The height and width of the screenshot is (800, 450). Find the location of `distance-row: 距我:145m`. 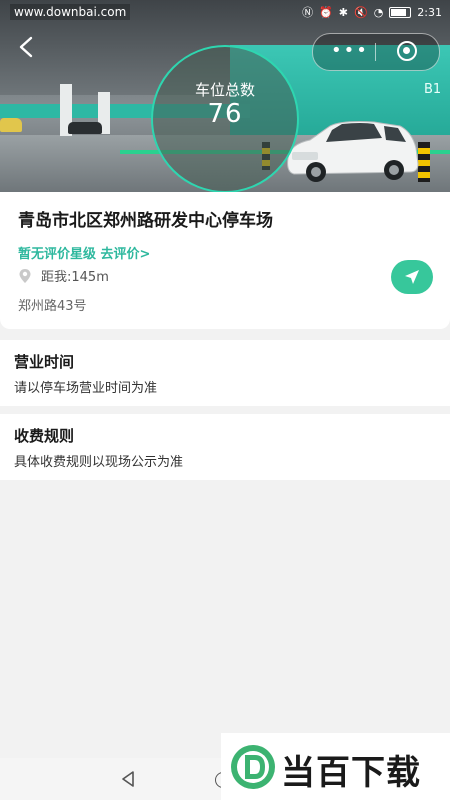

distance-row: 距我:145m is located at coordinates (63, 275).